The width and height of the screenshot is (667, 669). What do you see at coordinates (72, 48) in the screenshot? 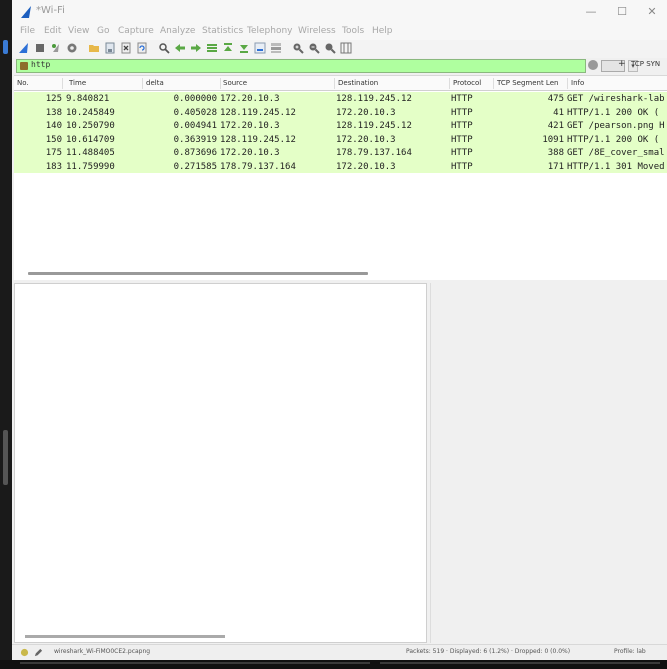
I see `options-gear-icon` at bounding box center [72, 48].